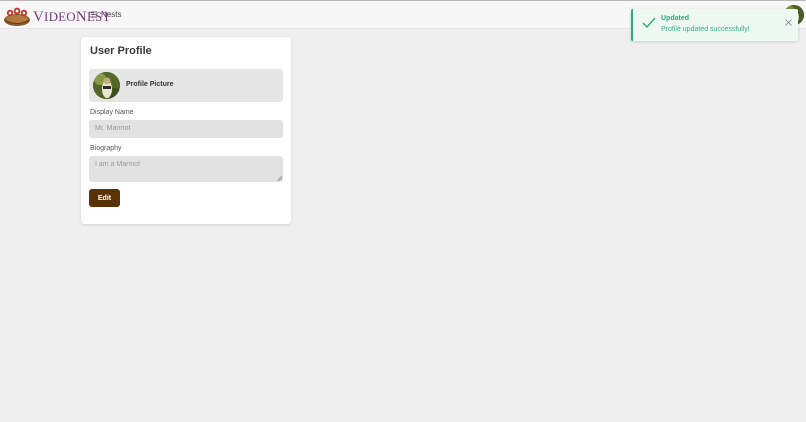 The width and height of the screenshot is (806, 422). What do you see at coordinates (106, 148) in the screenshot?
I see `biography-label: Biography` at bounding box center [106, 148].